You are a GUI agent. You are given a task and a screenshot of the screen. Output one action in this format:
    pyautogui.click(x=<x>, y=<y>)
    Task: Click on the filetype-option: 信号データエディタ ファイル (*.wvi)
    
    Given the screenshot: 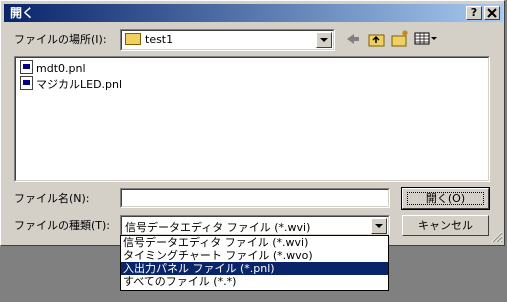 What is the action you would take?
    pyautogui.click(x=254, y=242)
    